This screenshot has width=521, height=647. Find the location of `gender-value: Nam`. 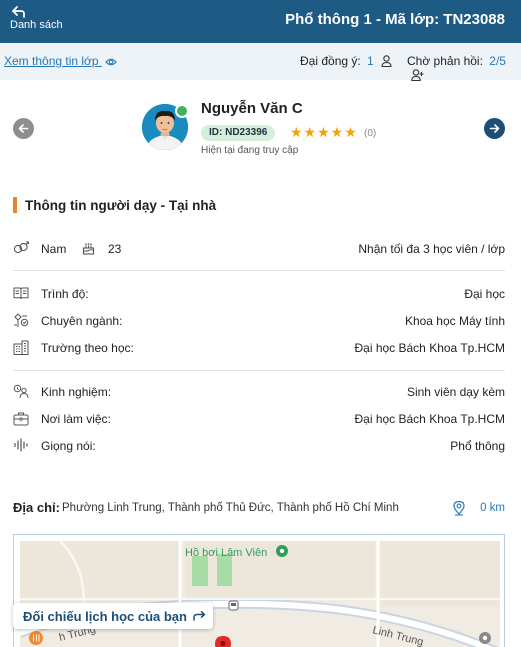

gender-value: Nam is located at coordinates (54, 249).